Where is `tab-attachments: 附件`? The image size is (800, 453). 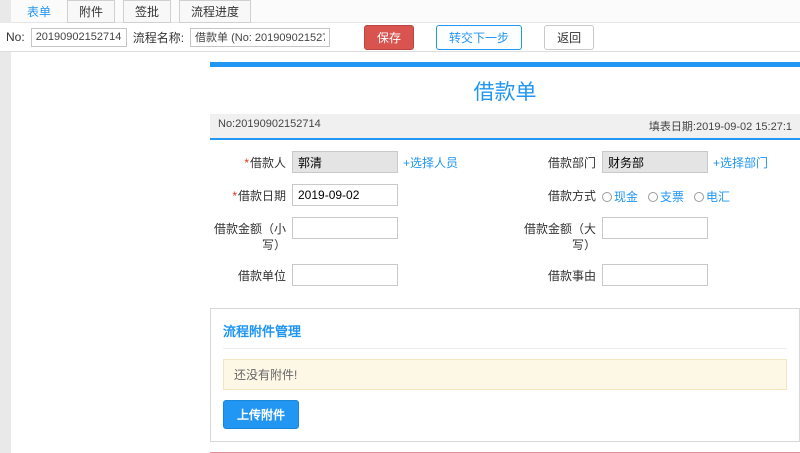
tab-attachments: 附件 is located at coordinates (91, 11).